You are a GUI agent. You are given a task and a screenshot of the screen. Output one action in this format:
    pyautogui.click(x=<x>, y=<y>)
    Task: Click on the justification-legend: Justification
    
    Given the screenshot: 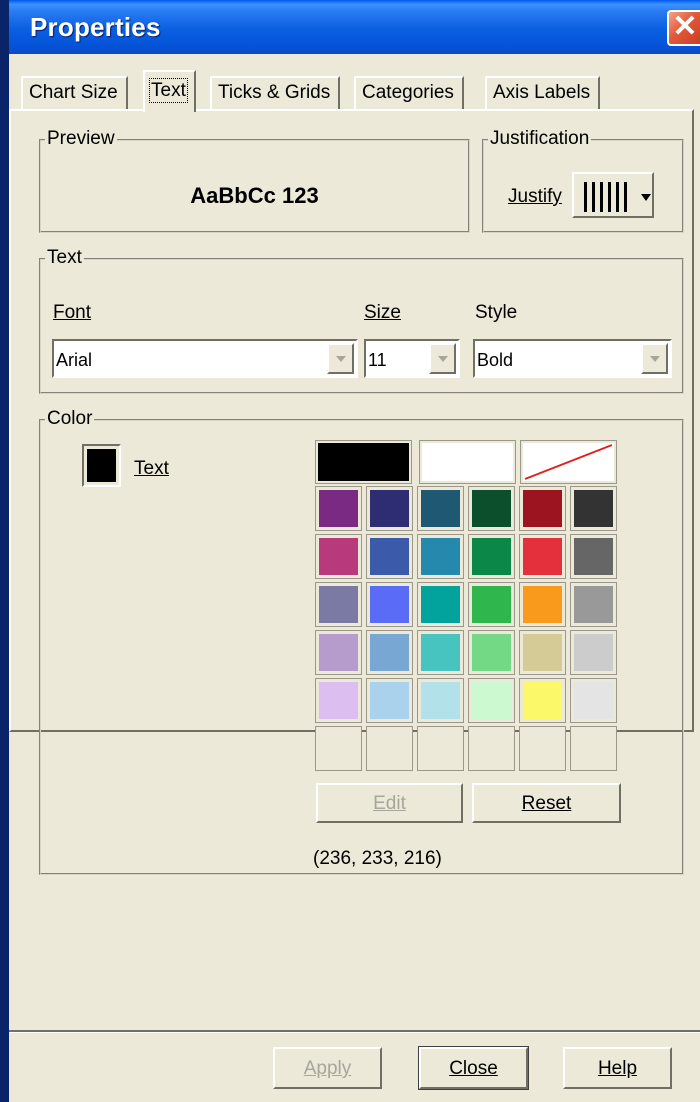 What is the action you would take?
    pyautogui.click(x=540, y=139)
    